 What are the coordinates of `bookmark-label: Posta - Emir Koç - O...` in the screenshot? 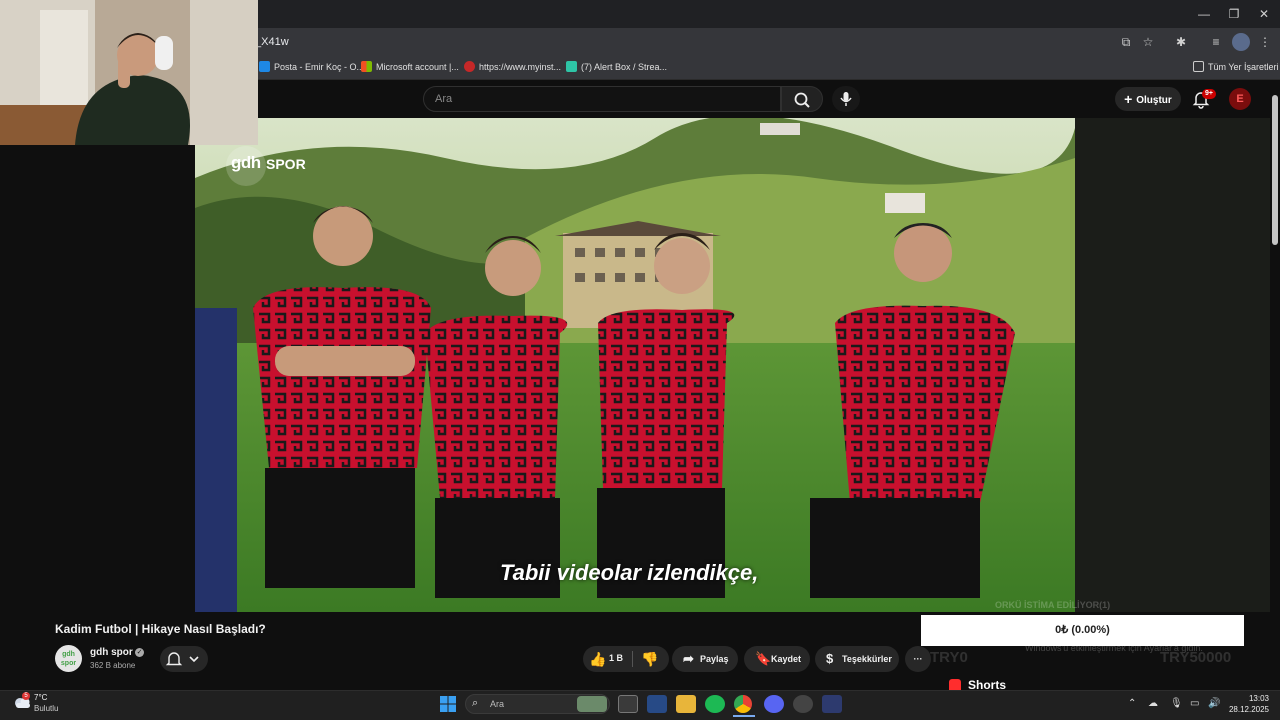 It's located at (319, 67).